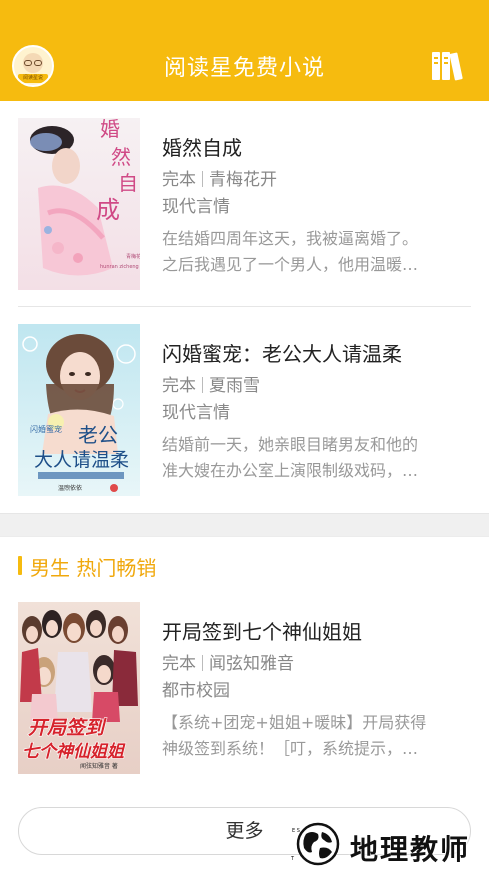 This screenshot has width=489, height=869. What do you see at coordinates (234, 386) in the screenshot?
I see `book-author: 夏雨雪` at bounding box center [234, 386].